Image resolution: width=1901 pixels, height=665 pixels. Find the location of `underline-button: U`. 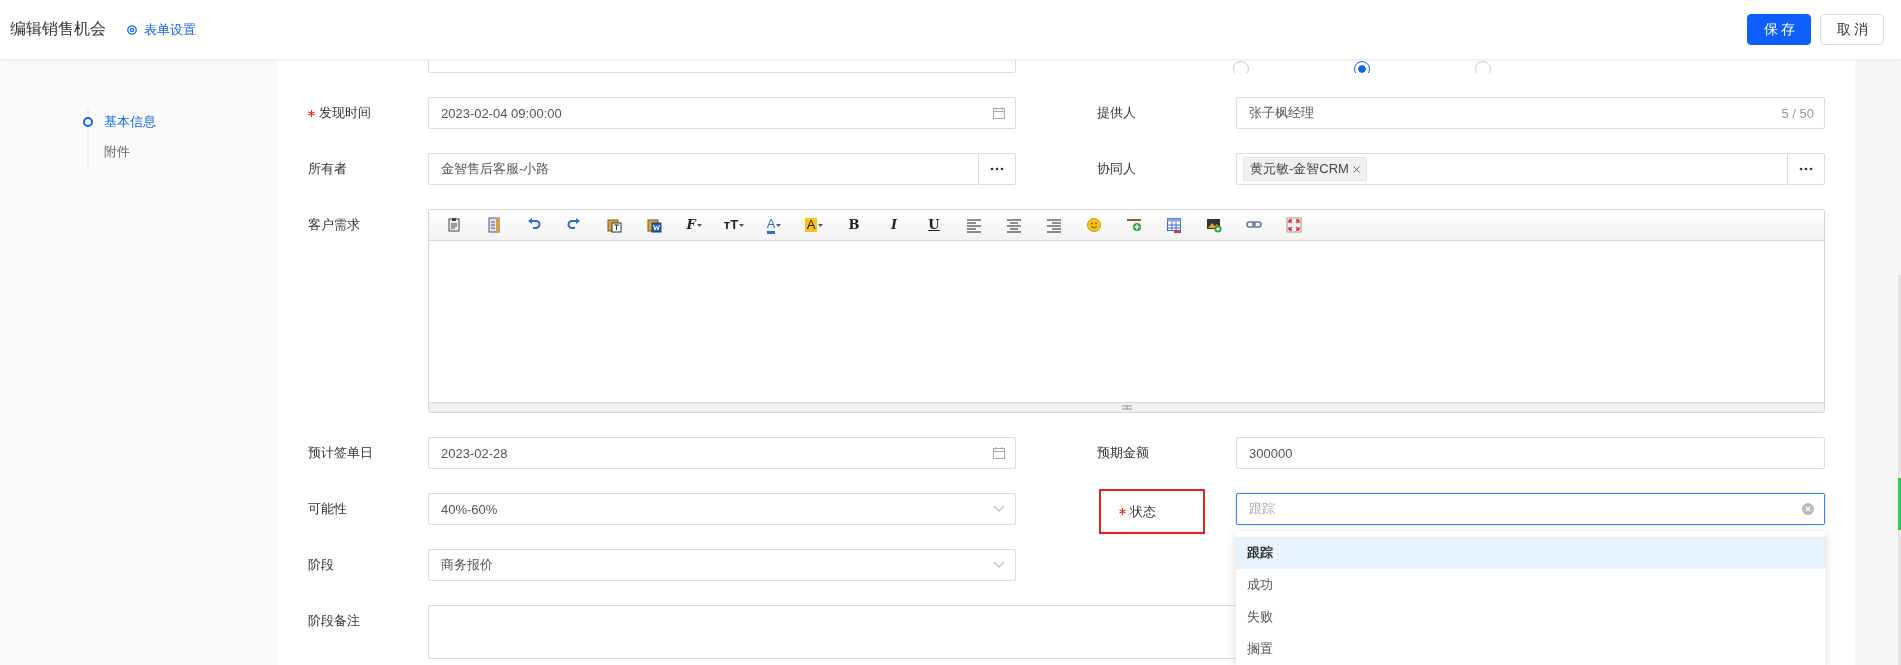

underline-button: U is located at coordinates (934, 225).